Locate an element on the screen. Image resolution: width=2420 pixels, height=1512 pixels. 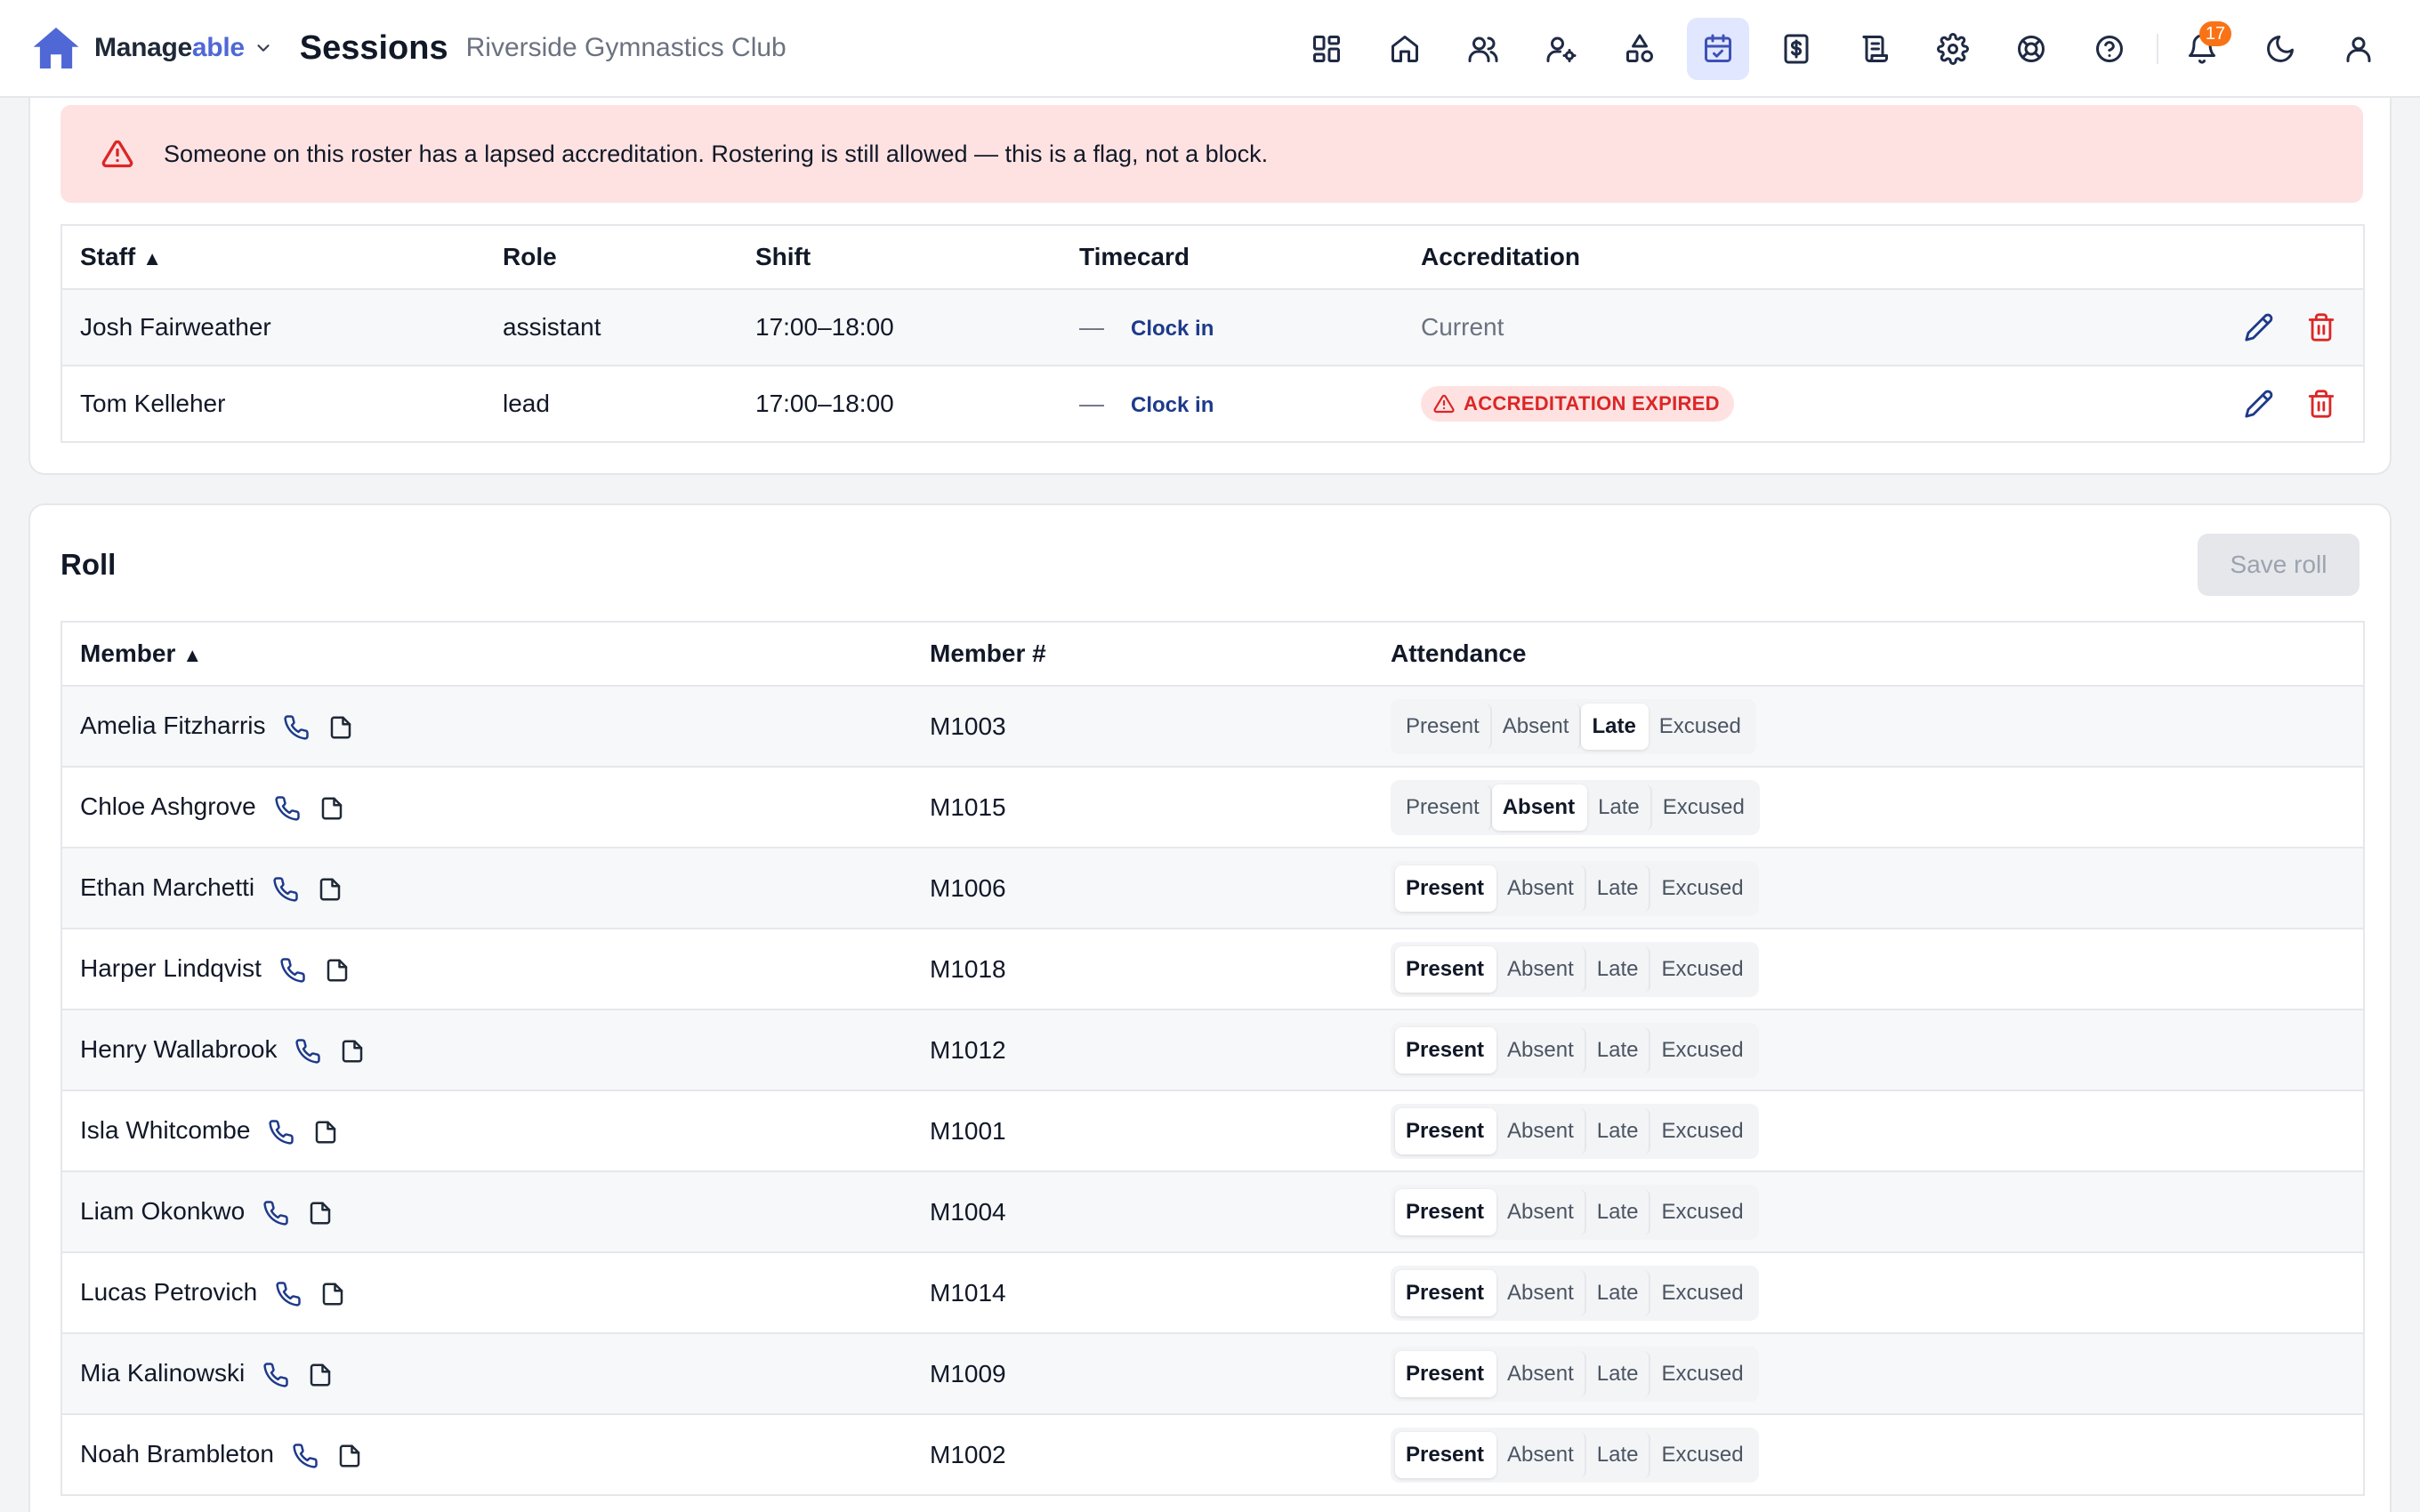
timecard-cell: — Clock in is located at coordinates (1232, 403).